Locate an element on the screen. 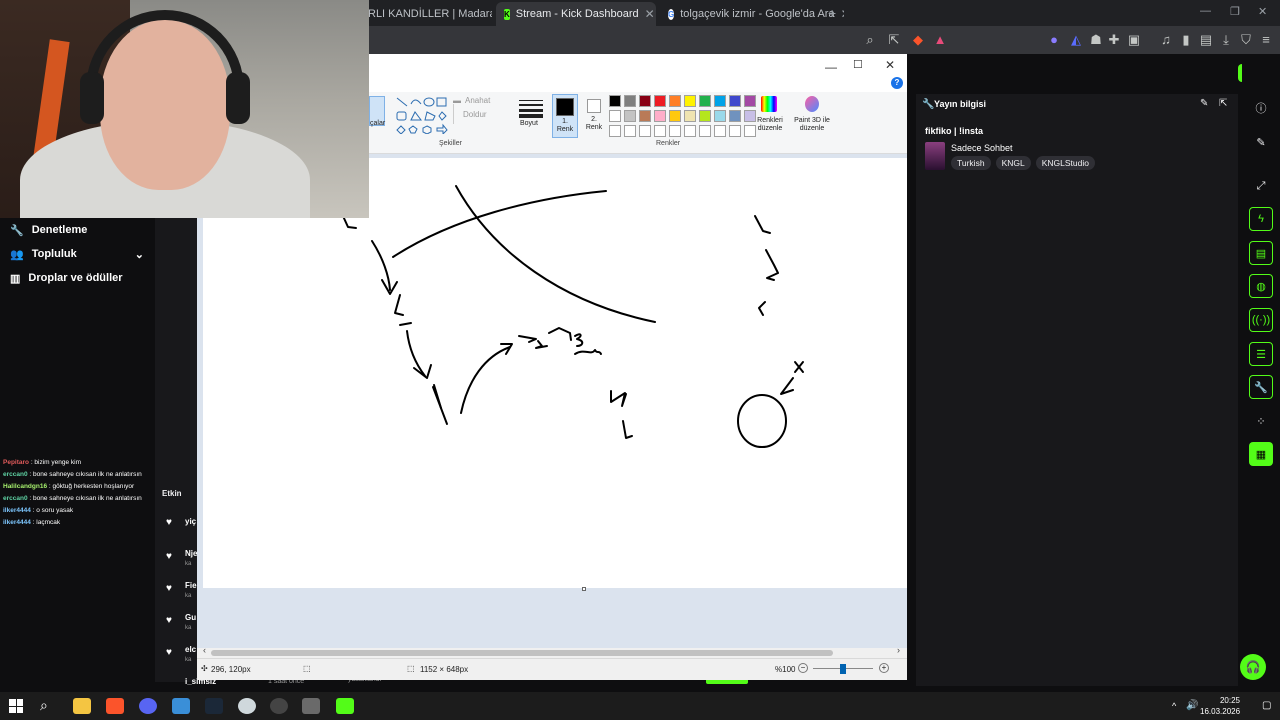 The width and height of the screenshot is (1280, 720). file-explorer-icon is located at coordinates (82, 706).